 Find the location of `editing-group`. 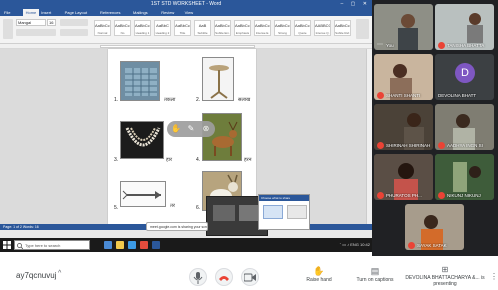

editing-group is located at coordinates (362, 29).